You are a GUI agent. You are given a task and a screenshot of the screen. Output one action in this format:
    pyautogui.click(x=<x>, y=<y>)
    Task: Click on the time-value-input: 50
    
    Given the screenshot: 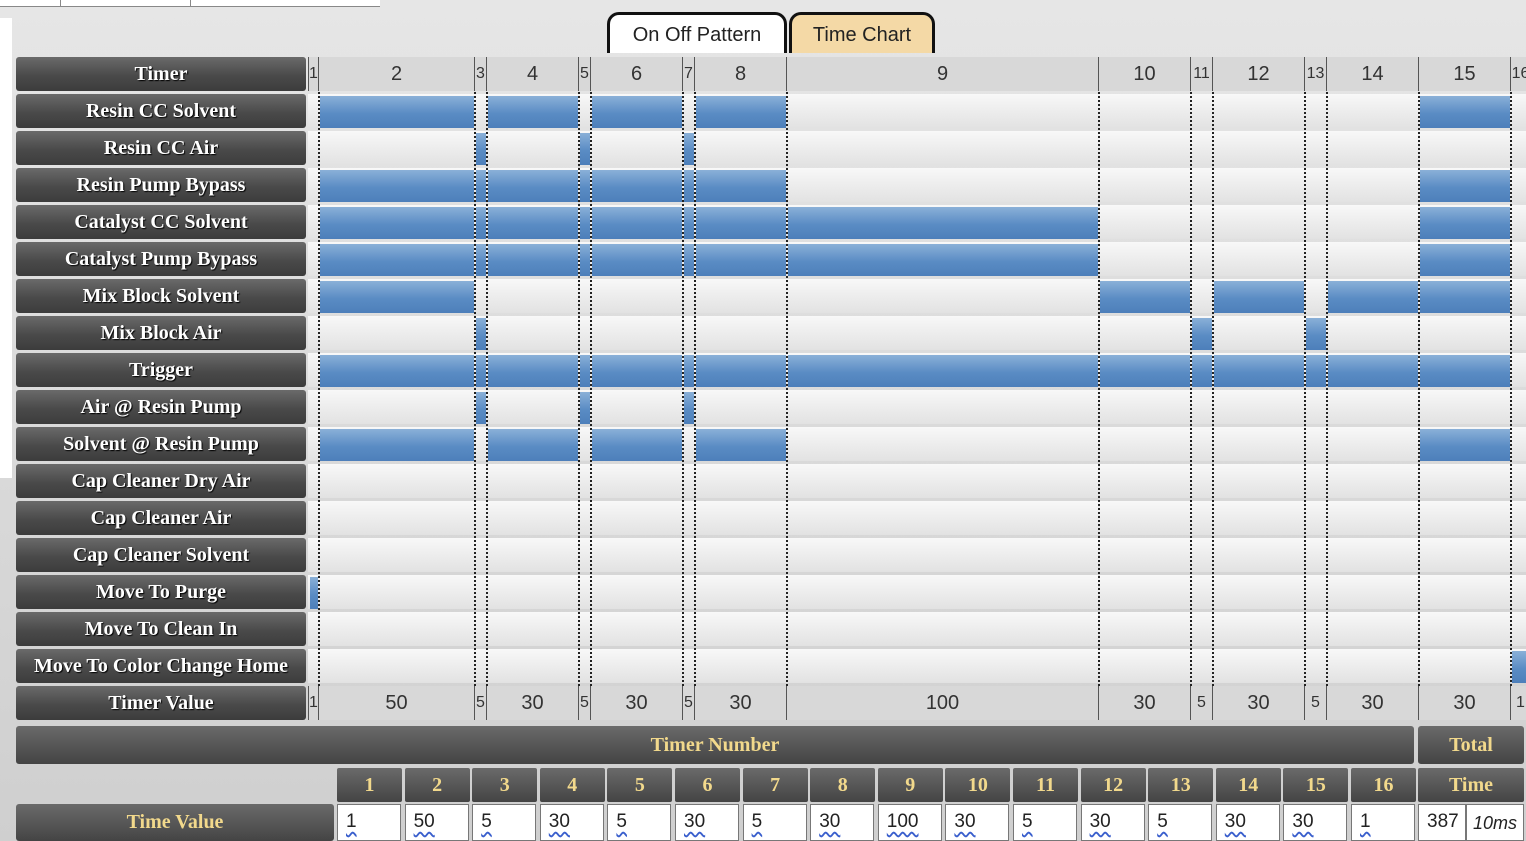 What is the action you would take?
    pyautogui.click(x=436, y=822)
    